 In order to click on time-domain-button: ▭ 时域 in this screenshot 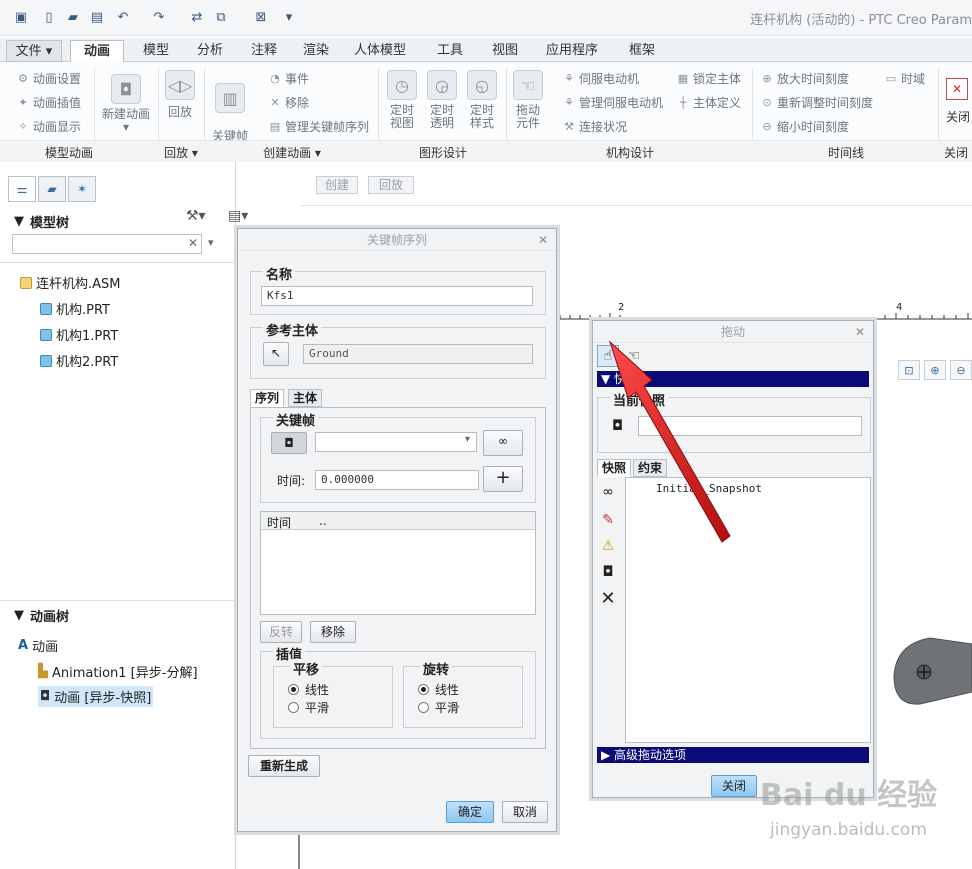, I will do `click(904, 78)`.